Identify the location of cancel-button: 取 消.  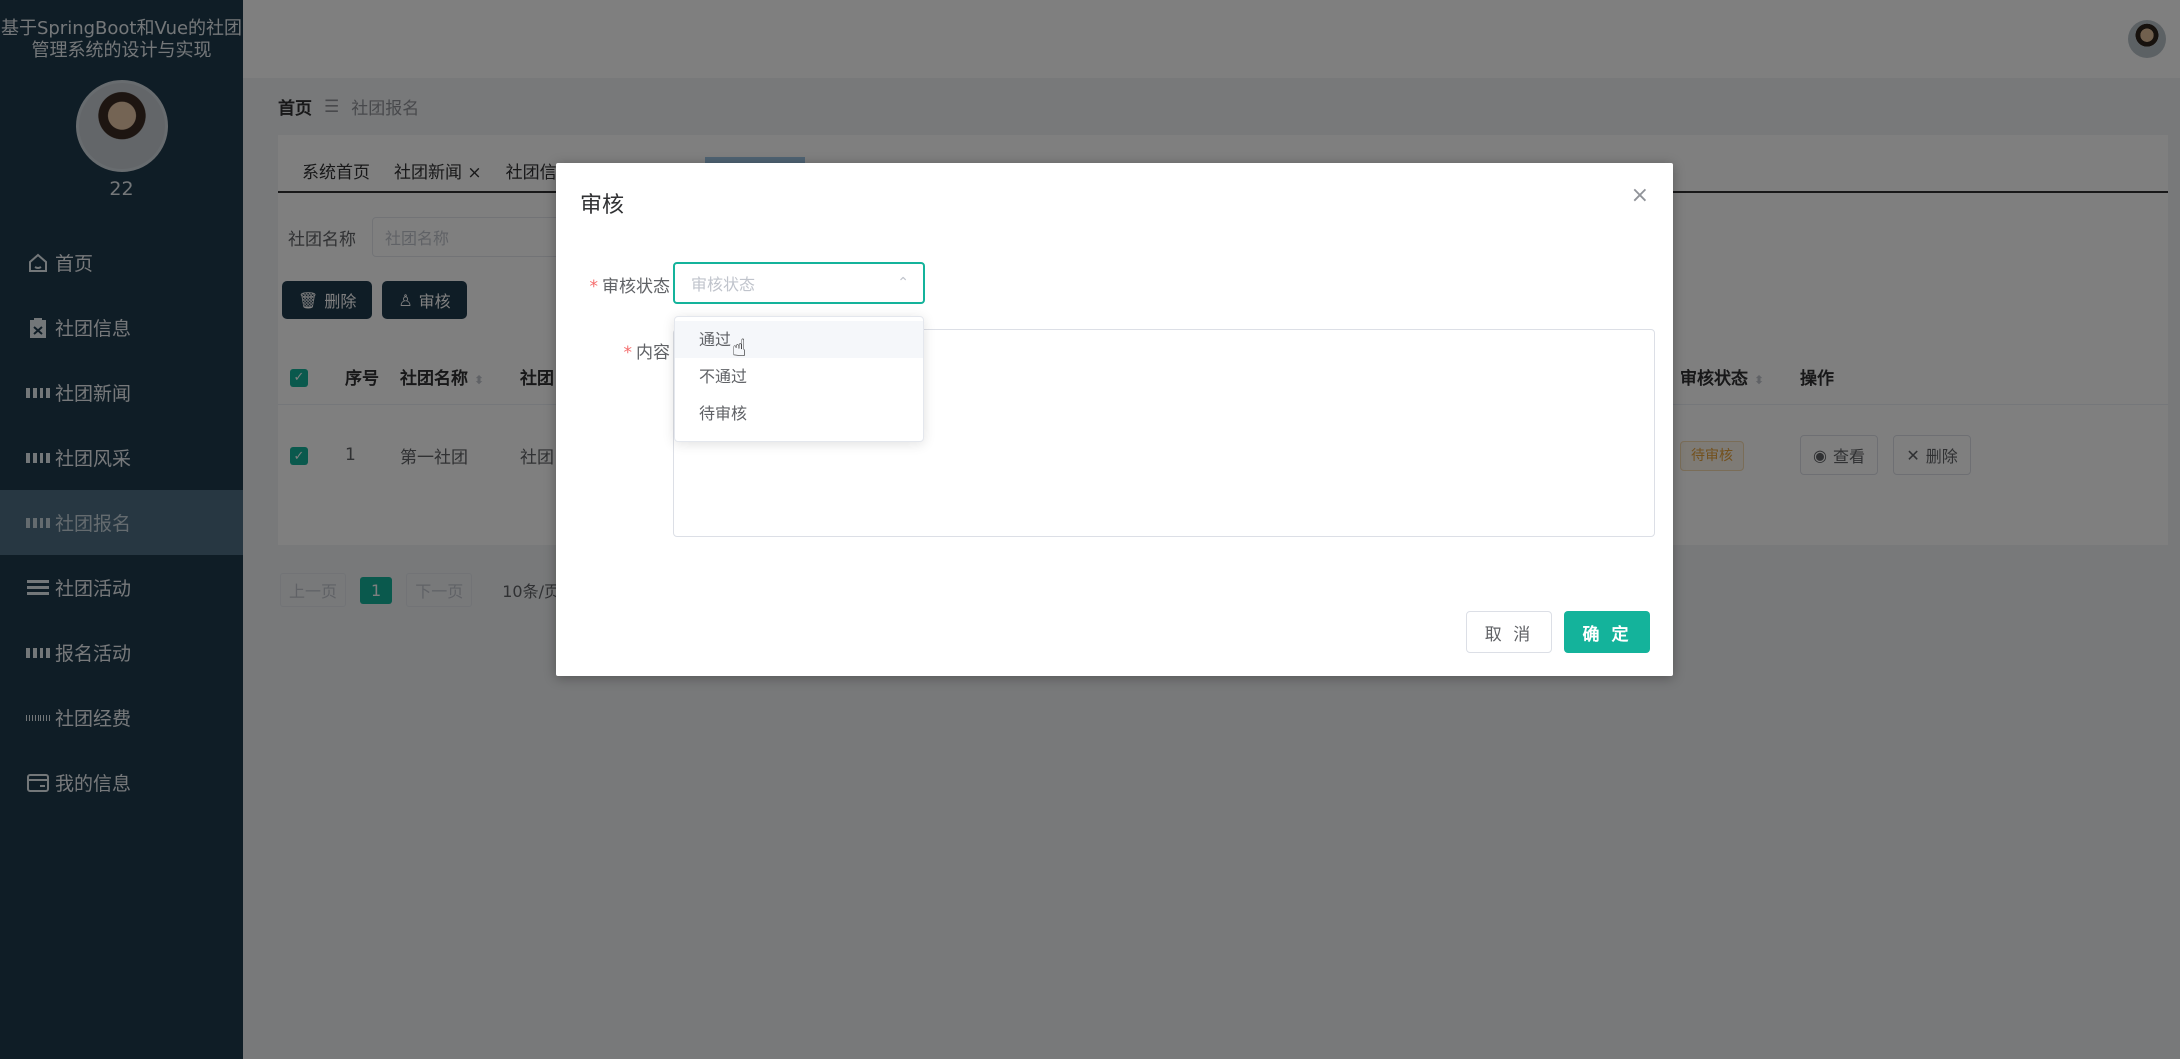
(1509, 632).